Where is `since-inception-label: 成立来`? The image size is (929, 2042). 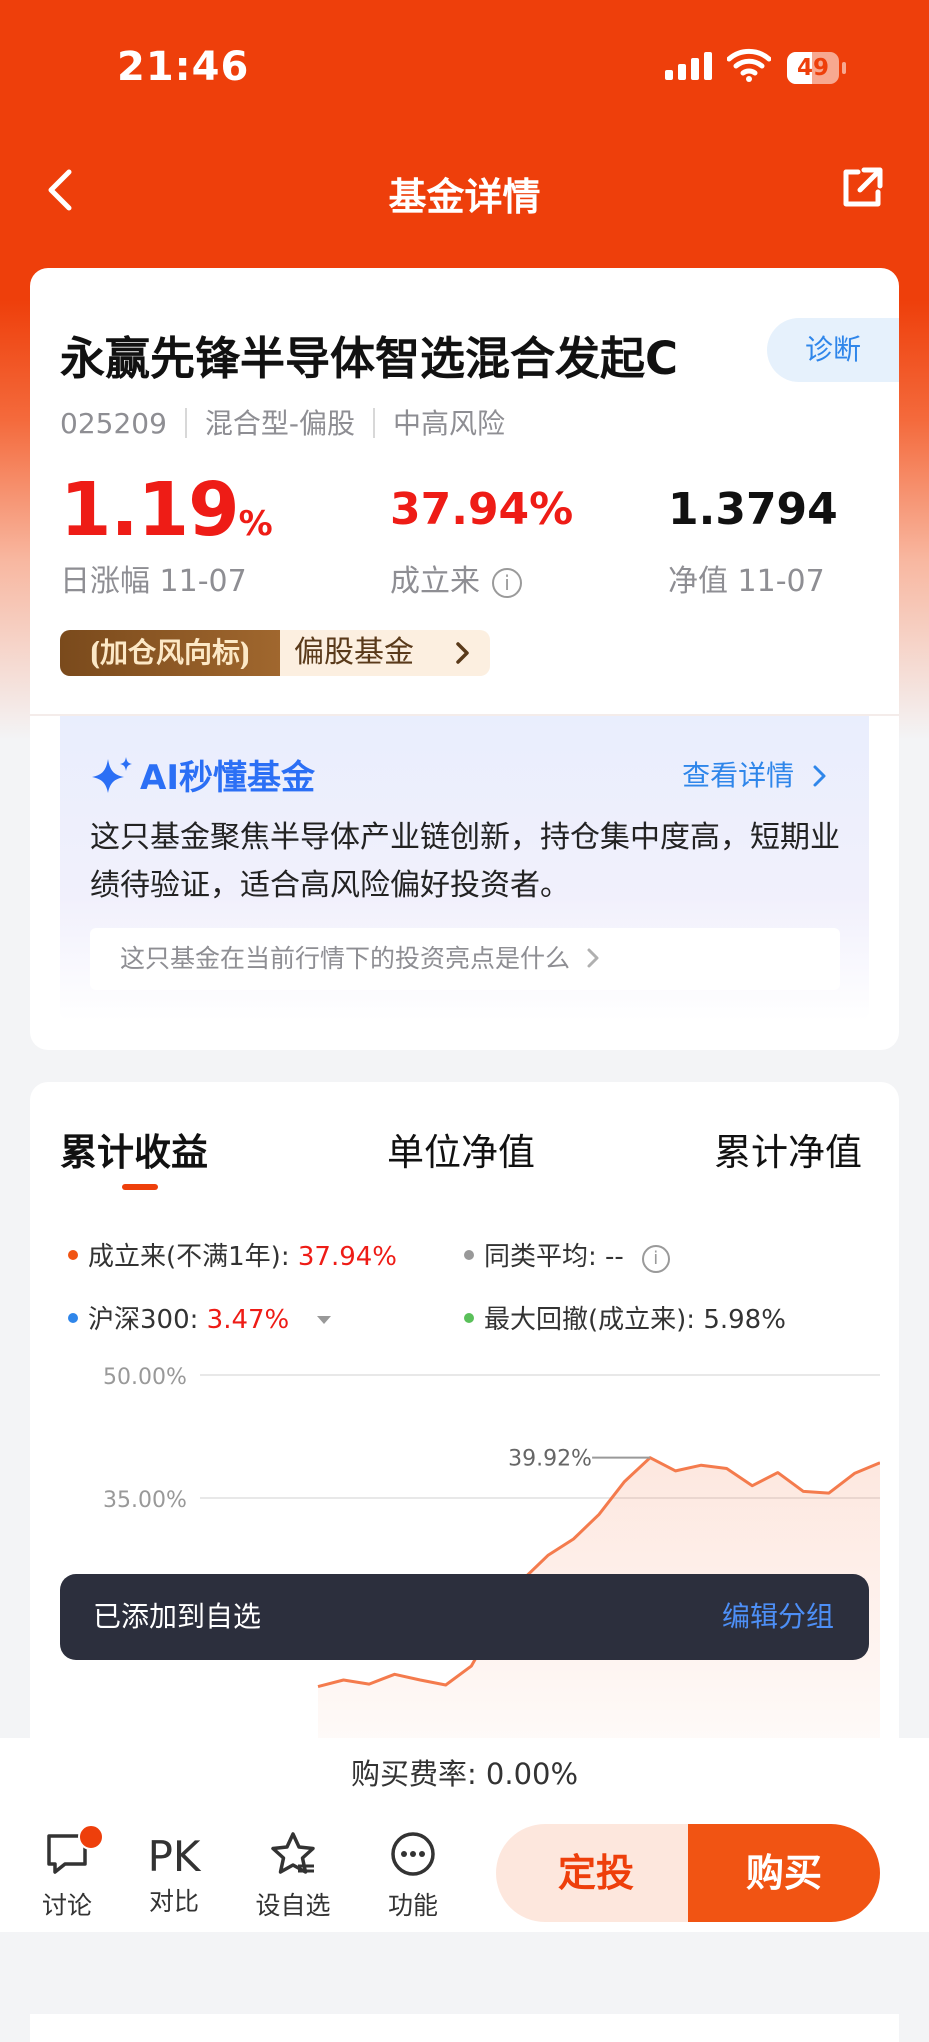
since-inception-label: 成立来 is located at coordinates (435, 581).